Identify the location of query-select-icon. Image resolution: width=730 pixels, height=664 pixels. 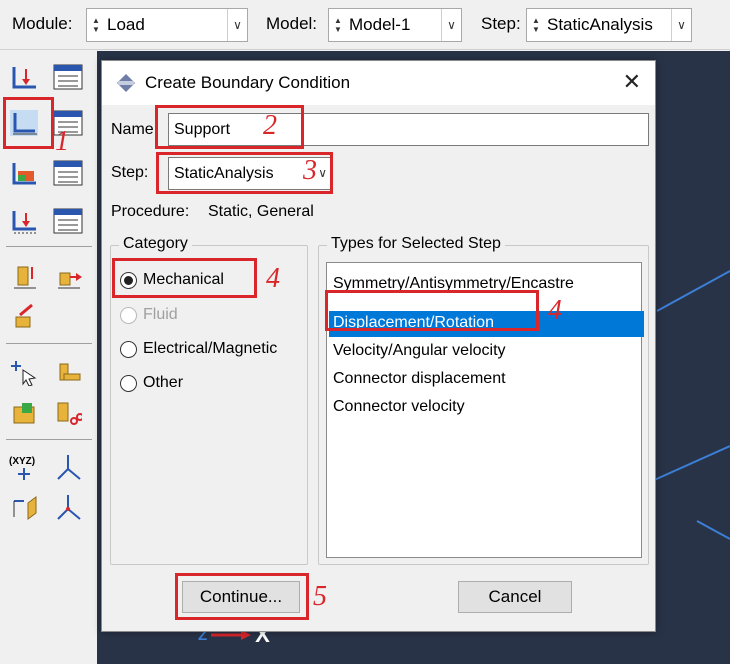
(24, 372).